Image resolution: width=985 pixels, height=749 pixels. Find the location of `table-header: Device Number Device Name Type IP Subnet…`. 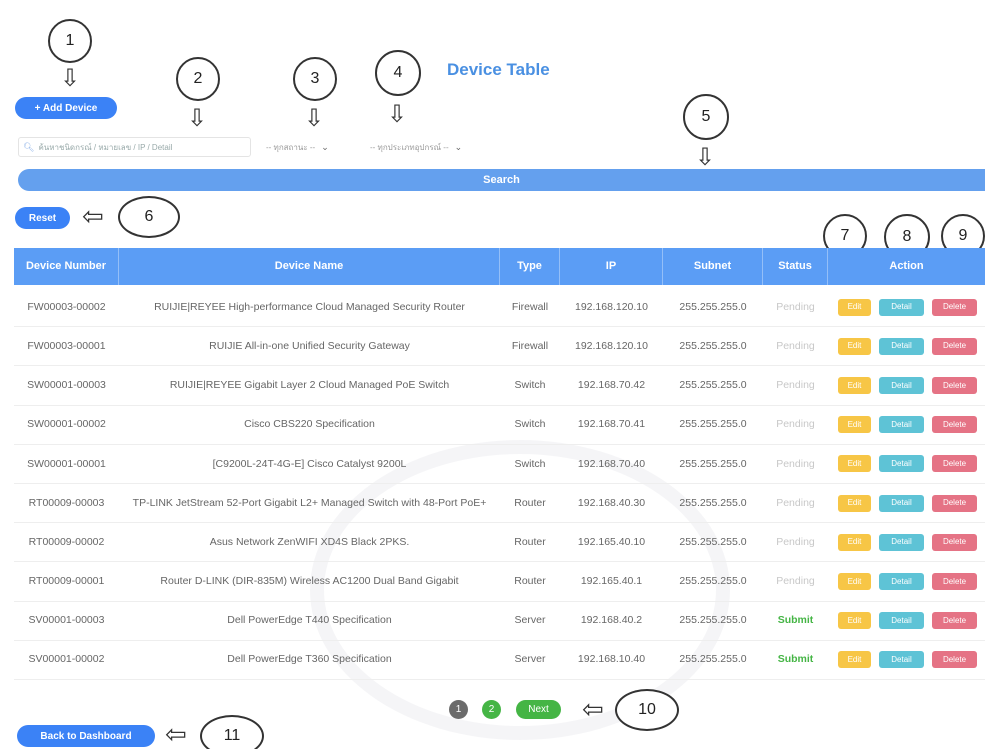

table-header: Device Number Device Name Type IP Subnet… is located at coordinates (499, 266).